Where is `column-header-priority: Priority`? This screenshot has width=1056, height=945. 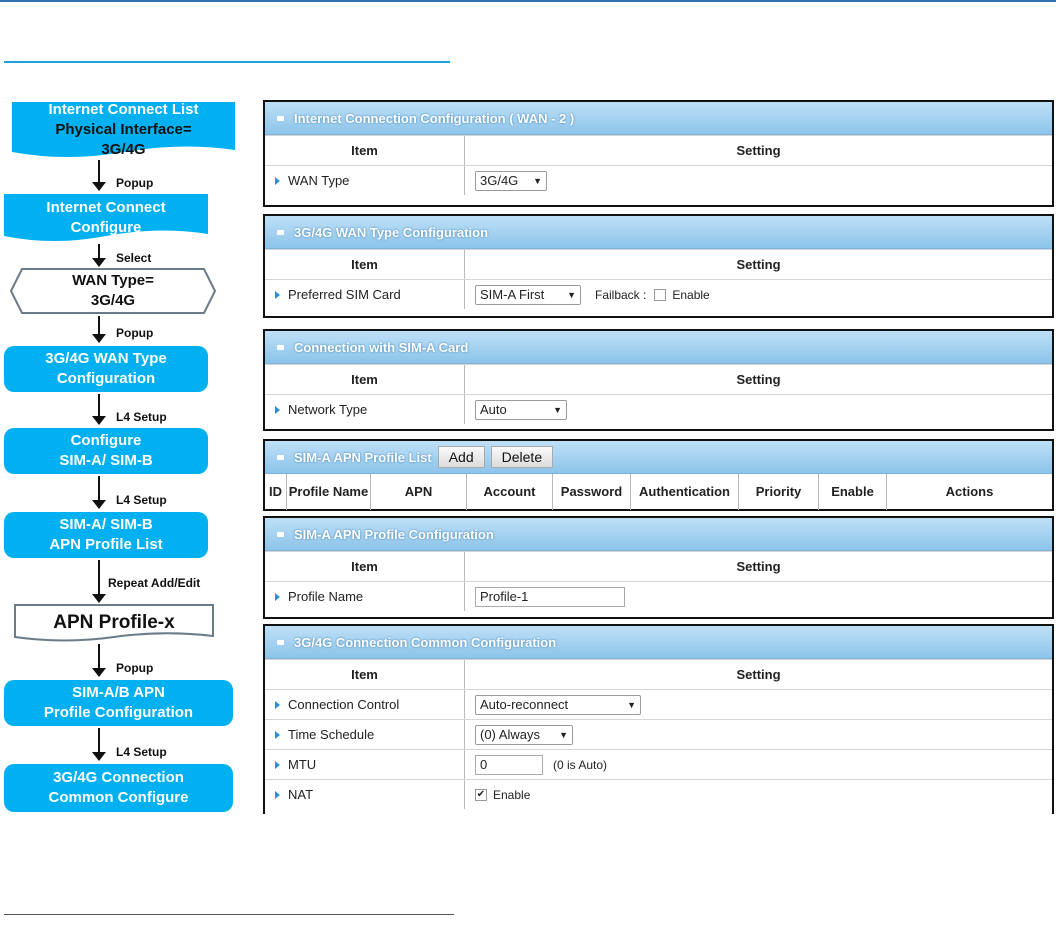 column-header-priority: Priority is located at coordinates (779, 492).